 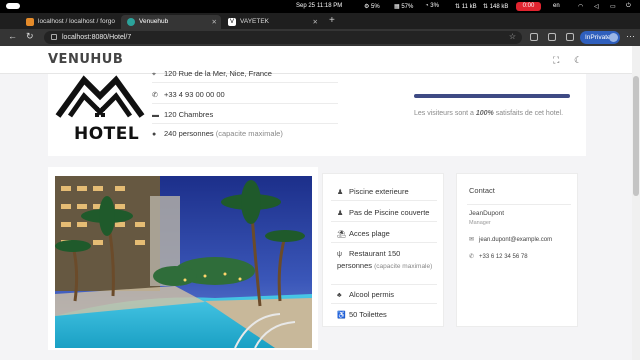 I want to click on back-icon: ←, so click(x=12, y=36).